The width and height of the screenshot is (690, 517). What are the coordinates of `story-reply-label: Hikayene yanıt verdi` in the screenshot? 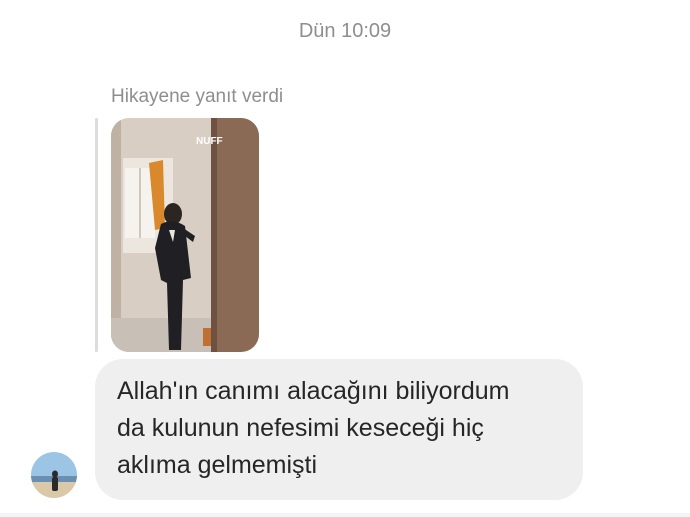 It's located at (197, 96).